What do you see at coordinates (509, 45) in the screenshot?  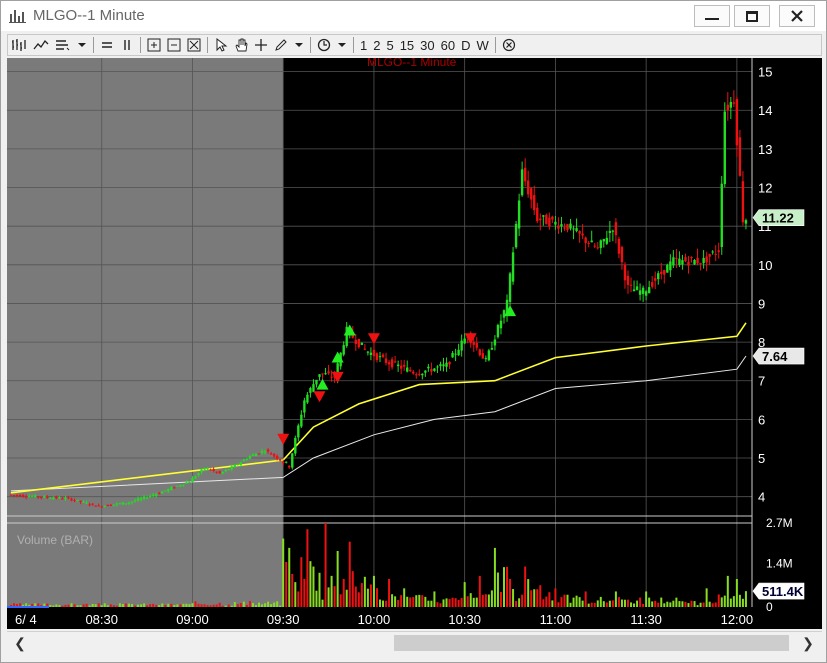 I see `clear-button` at bounding box center [509, 45].